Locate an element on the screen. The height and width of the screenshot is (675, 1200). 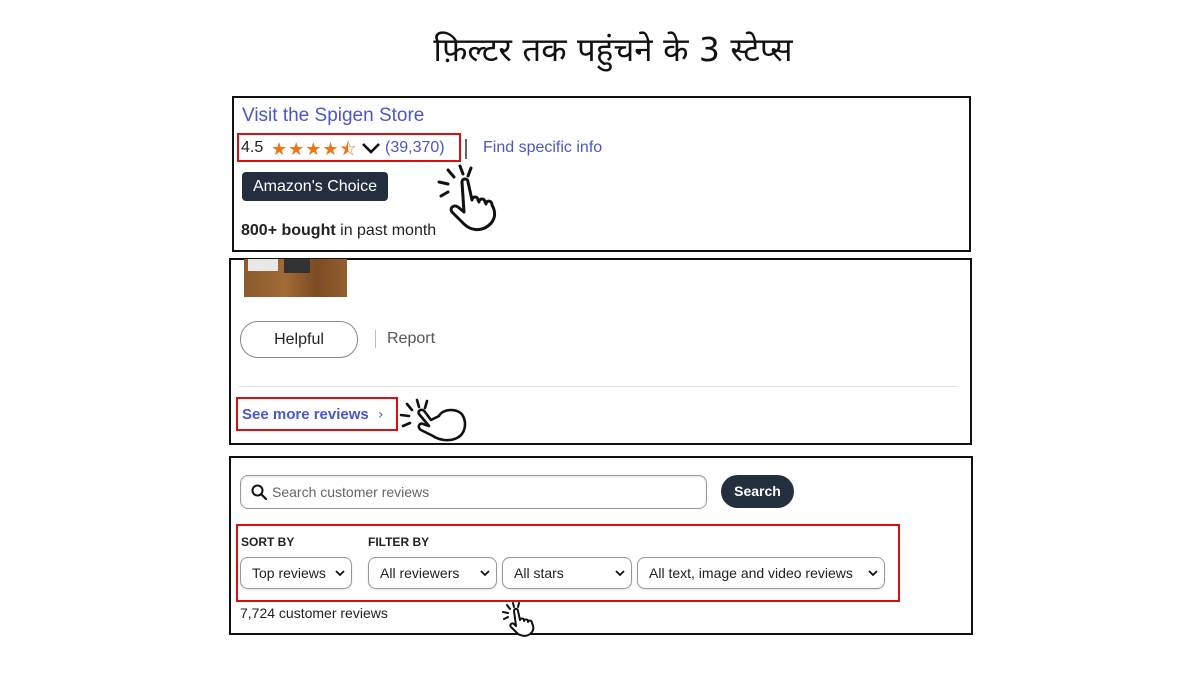
search-reviews-input is located at coordinates (482, 492).